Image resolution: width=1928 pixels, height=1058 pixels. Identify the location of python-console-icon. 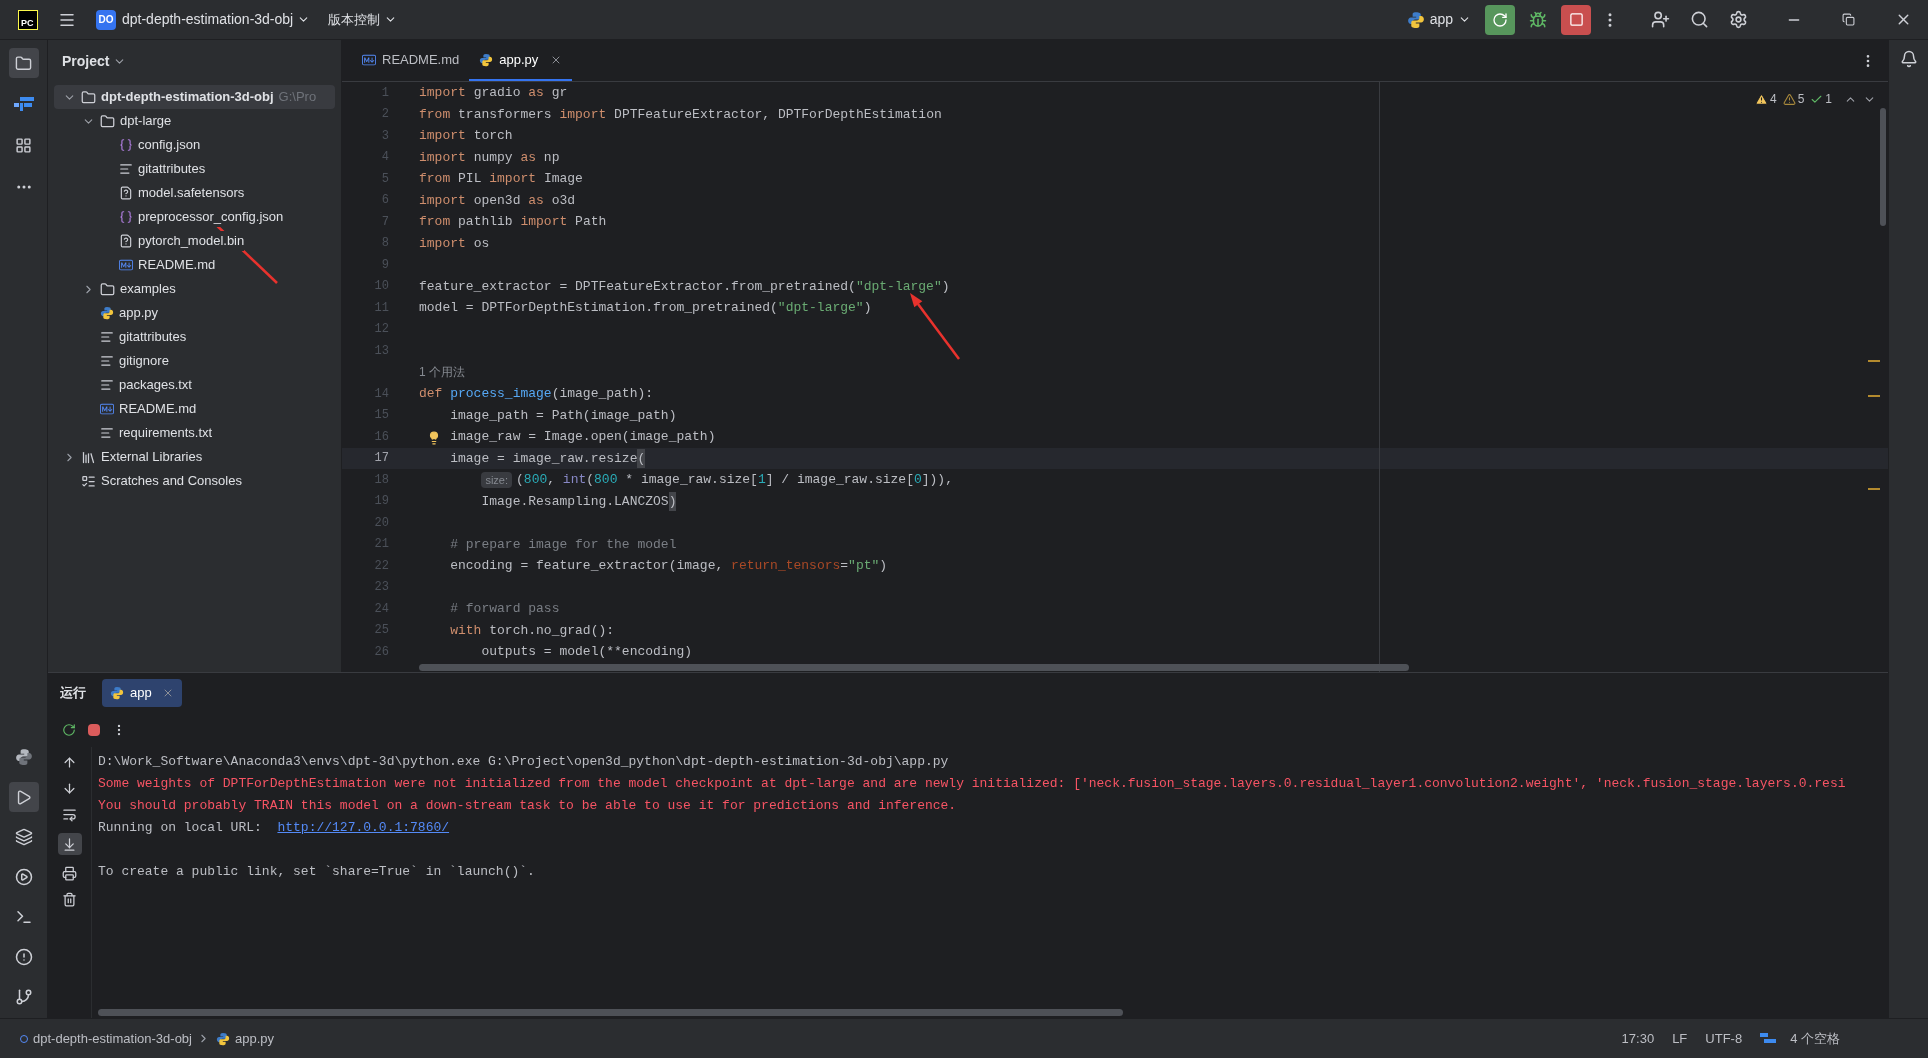
(23, 757).